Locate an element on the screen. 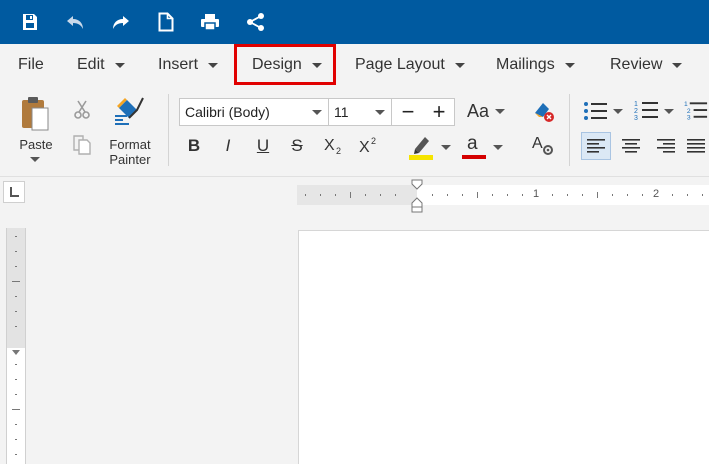 This screenshot has width=709, height=464. tab-review: Review is located at coordinates (646, 65).